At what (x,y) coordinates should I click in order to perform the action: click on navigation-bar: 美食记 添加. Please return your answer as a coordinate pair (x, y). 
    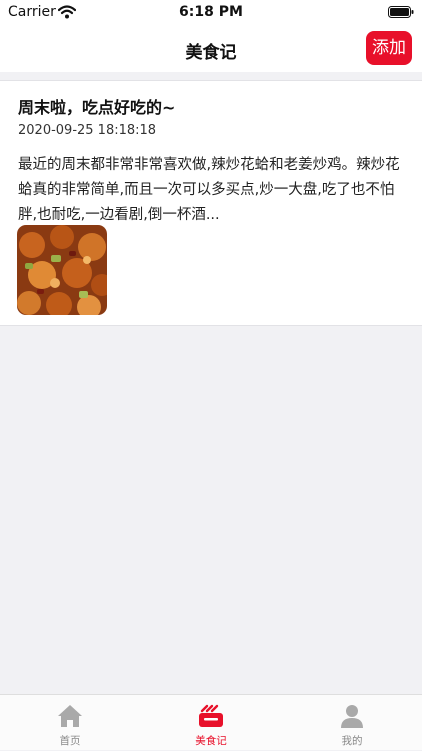
    Looking at the image, I should click on (211, 49).